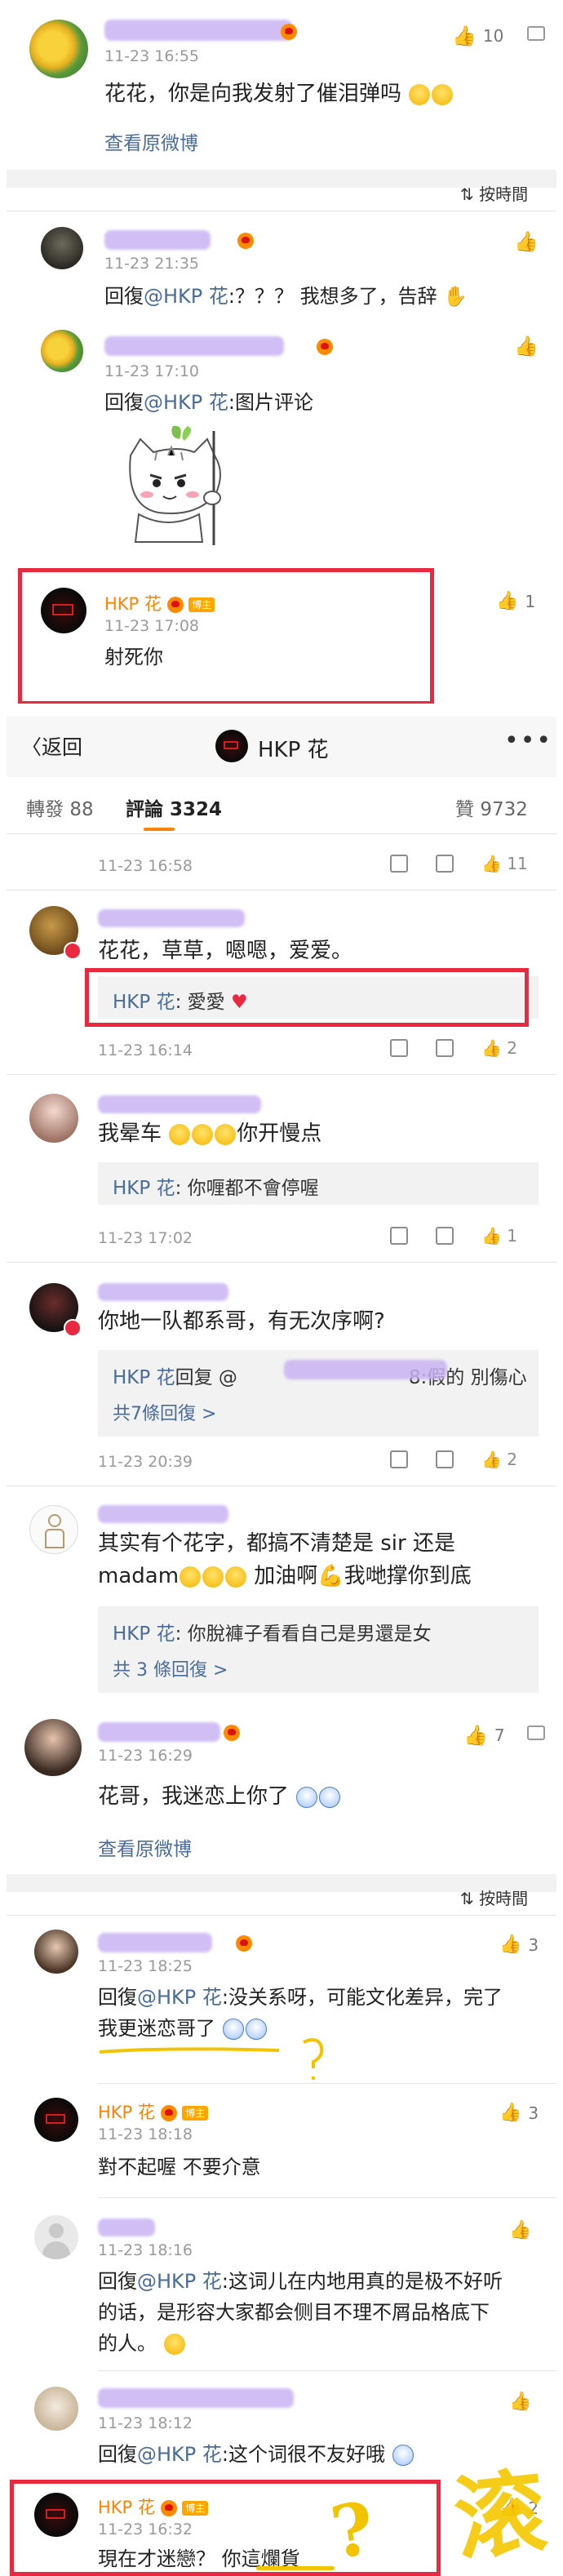 The height and width of the screenshot is (2576, 563). Describe the element at coordinates (477, 35) in the screenshot. I see `like-button: 👍 10` at that location.